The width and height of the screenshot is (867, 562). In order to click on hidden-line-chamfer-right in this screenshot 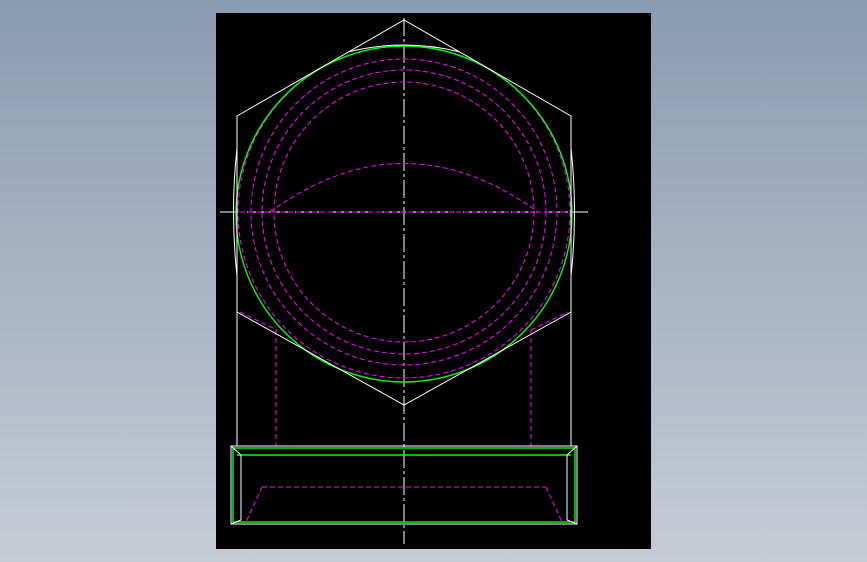, I will do `click(549, 321)`.